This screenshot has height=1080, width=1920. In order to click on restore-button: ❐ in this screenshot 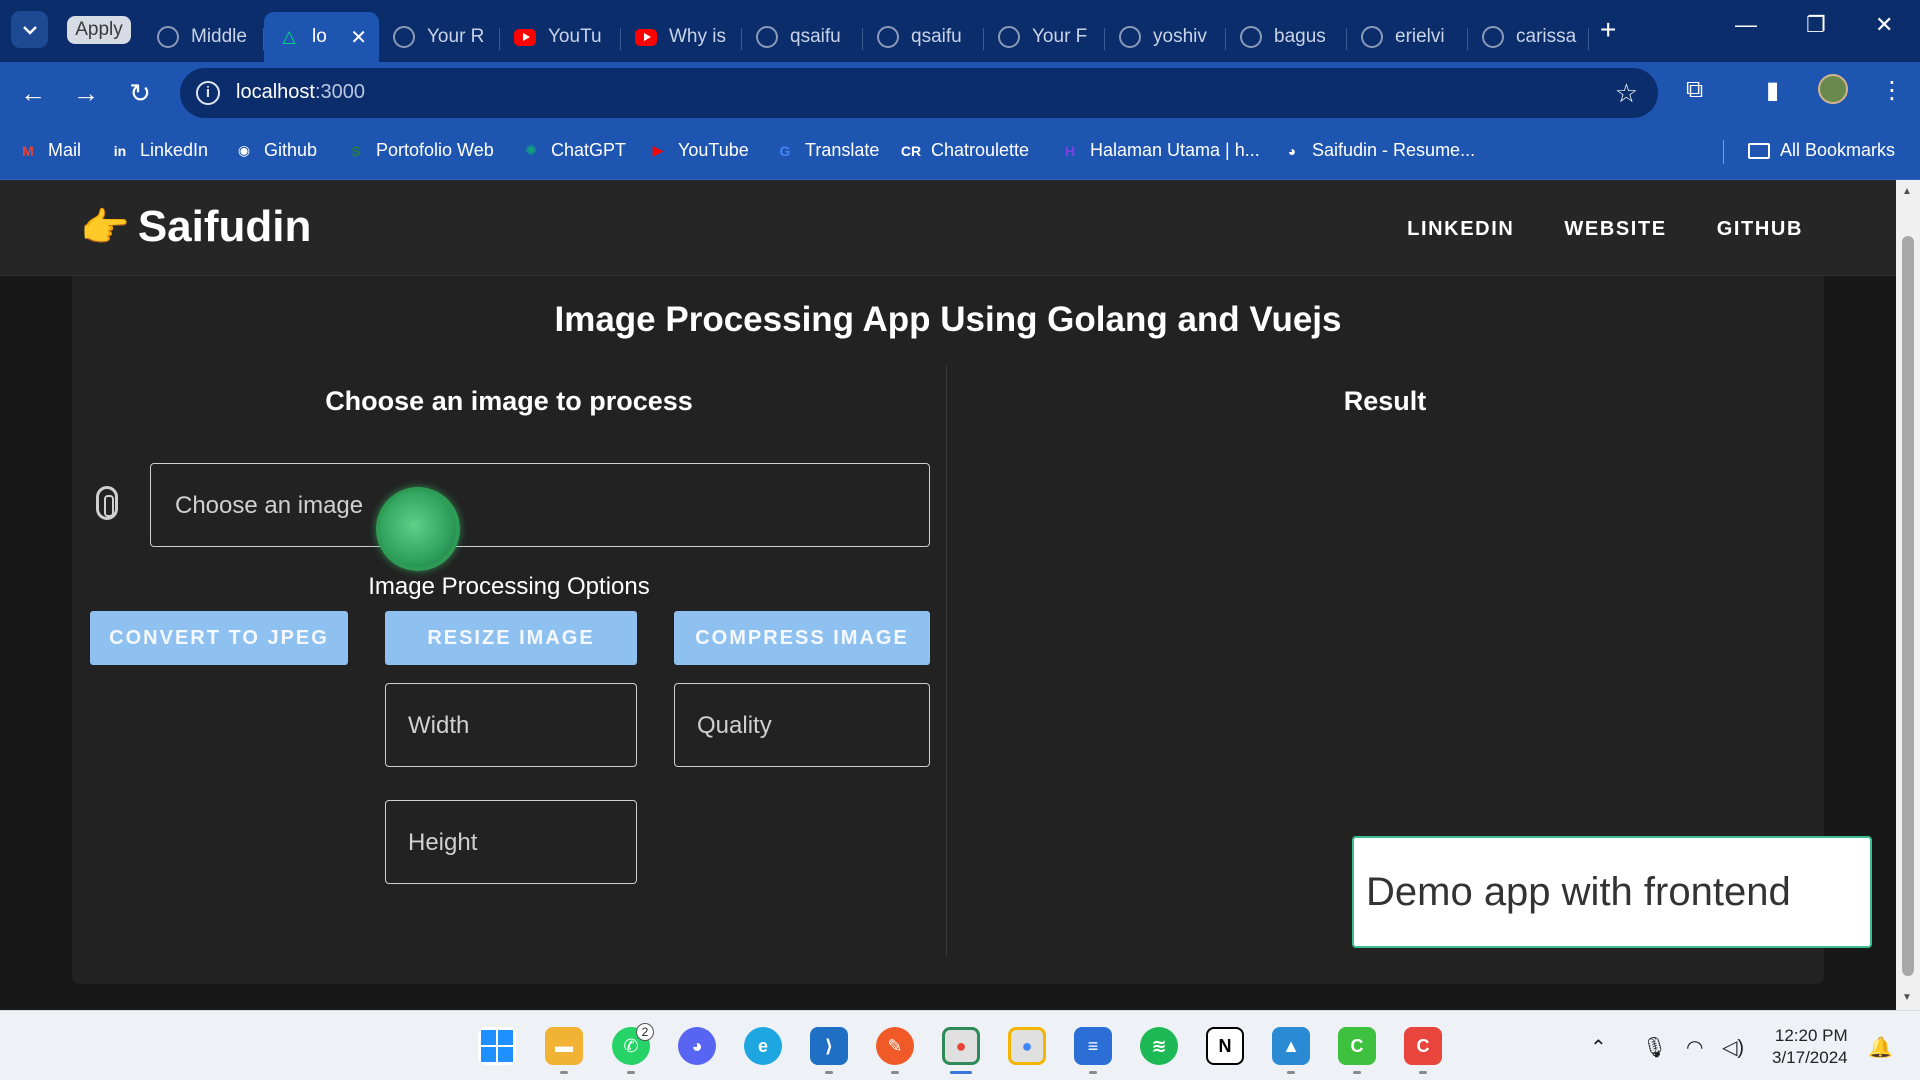, I will do `click(1816, 25)`.